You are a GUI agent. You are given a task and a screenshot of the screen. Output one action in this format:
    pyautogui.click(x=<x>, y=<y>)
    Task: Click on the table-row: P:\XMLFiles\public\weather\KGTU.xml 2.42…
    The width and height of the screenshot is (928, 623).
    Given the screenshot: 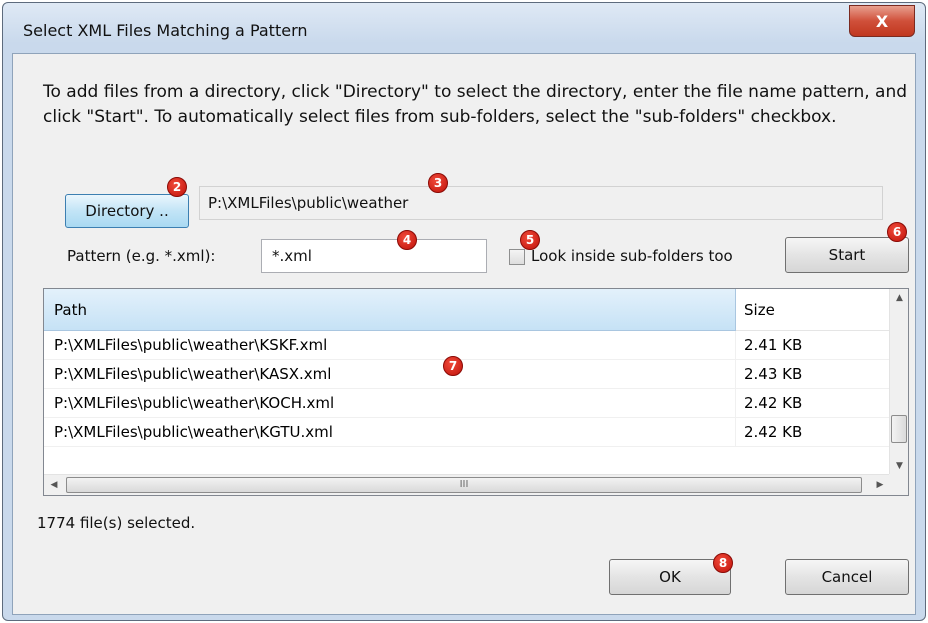 What is the action you would take?
    pyautogui.click(x=467, y=432)
    